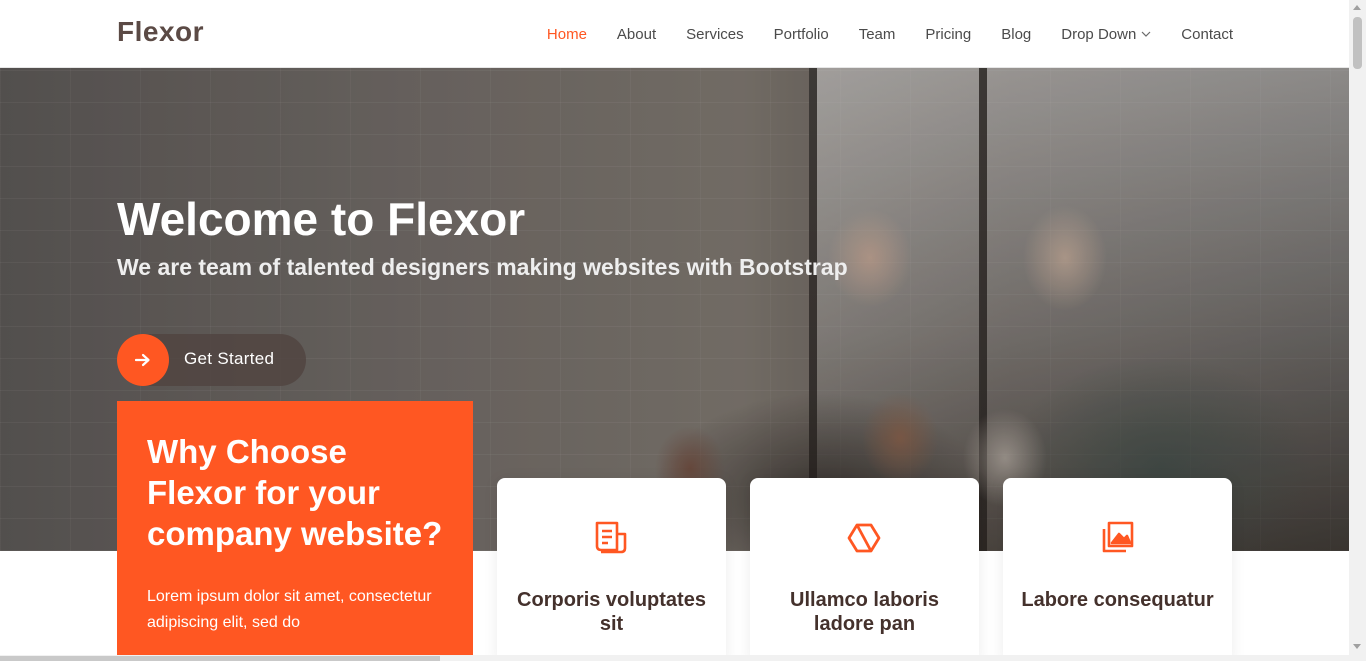  Describe the element at coordinates (160, 32) in the screenshot. I see `logo: Flexor` at that location.